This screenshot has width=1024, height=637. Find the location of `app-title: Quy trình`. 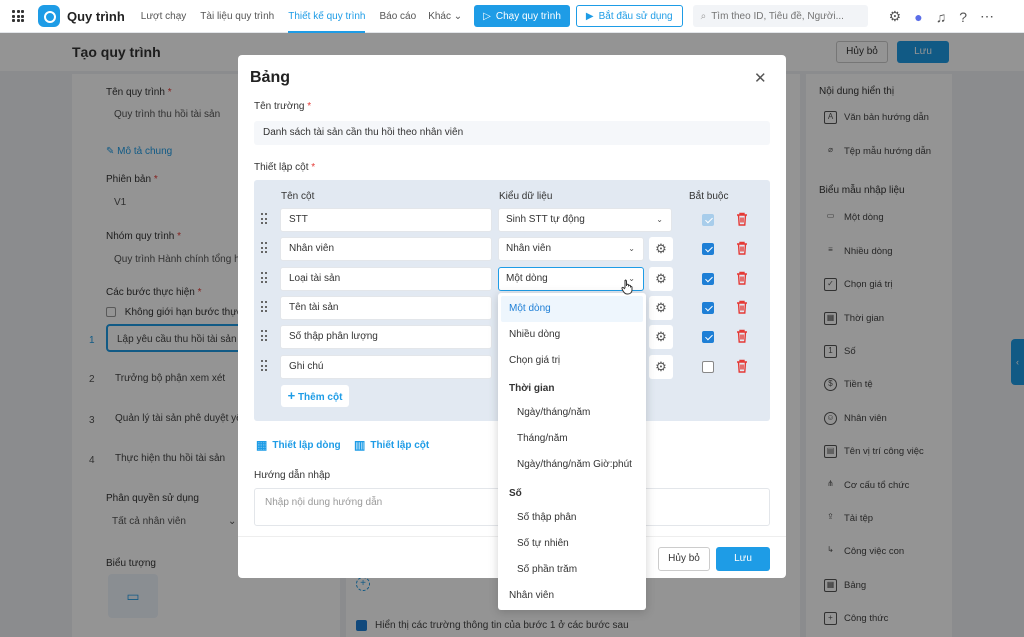

app-title: Quy trình is located at coordinates (96, 16).